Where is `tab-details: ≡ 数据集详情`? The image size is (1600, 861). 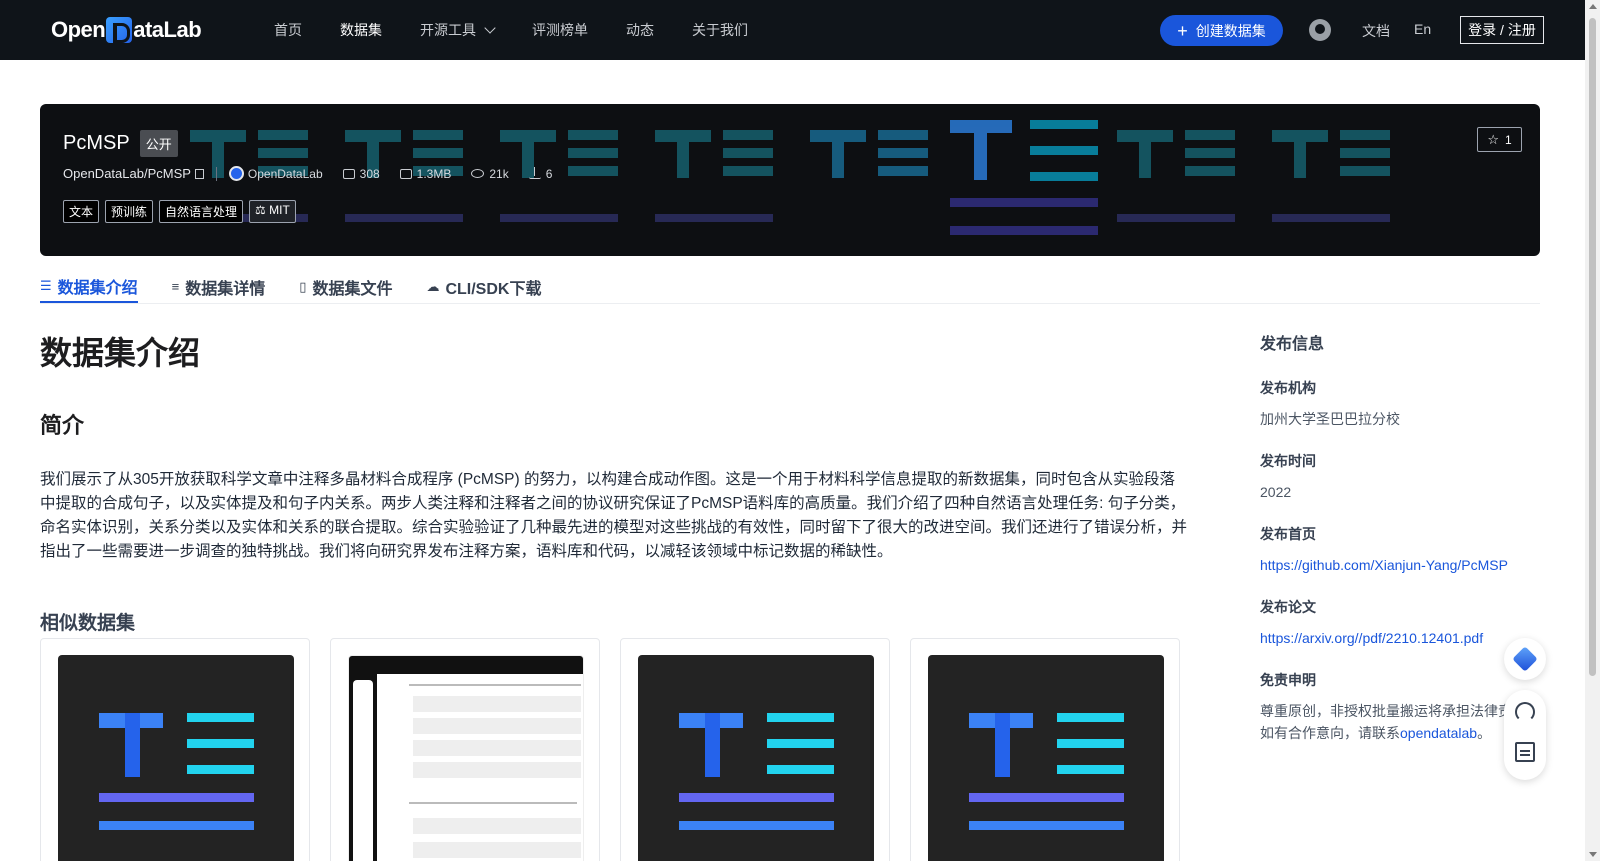
tab-details: ≡ 数据集详情 is located at coordinates (219, 282).